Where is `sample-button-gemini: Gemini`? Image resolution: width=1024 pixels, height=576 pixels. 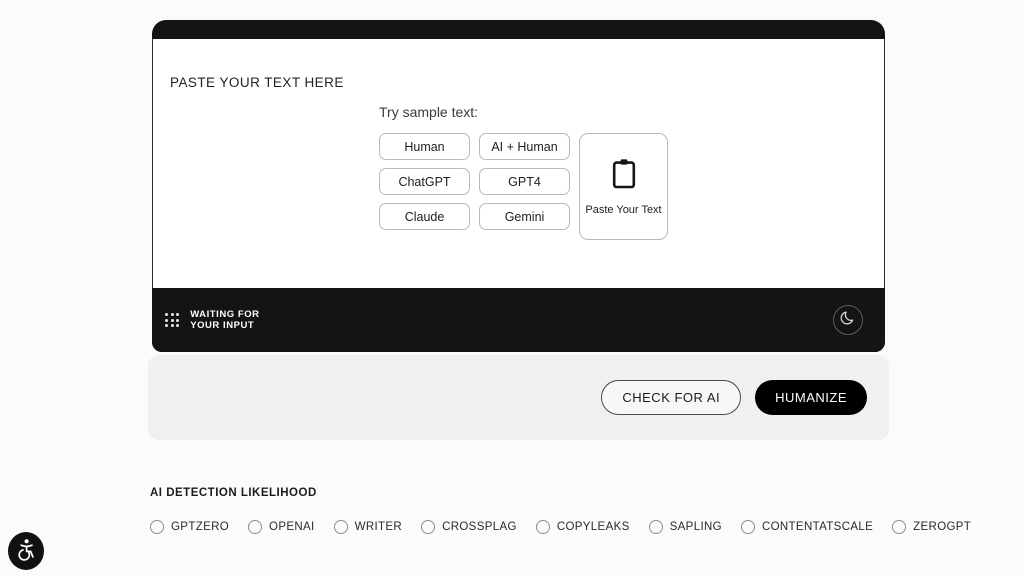
sample-button-gemini: Gemini is located at coordinates (524, 216).